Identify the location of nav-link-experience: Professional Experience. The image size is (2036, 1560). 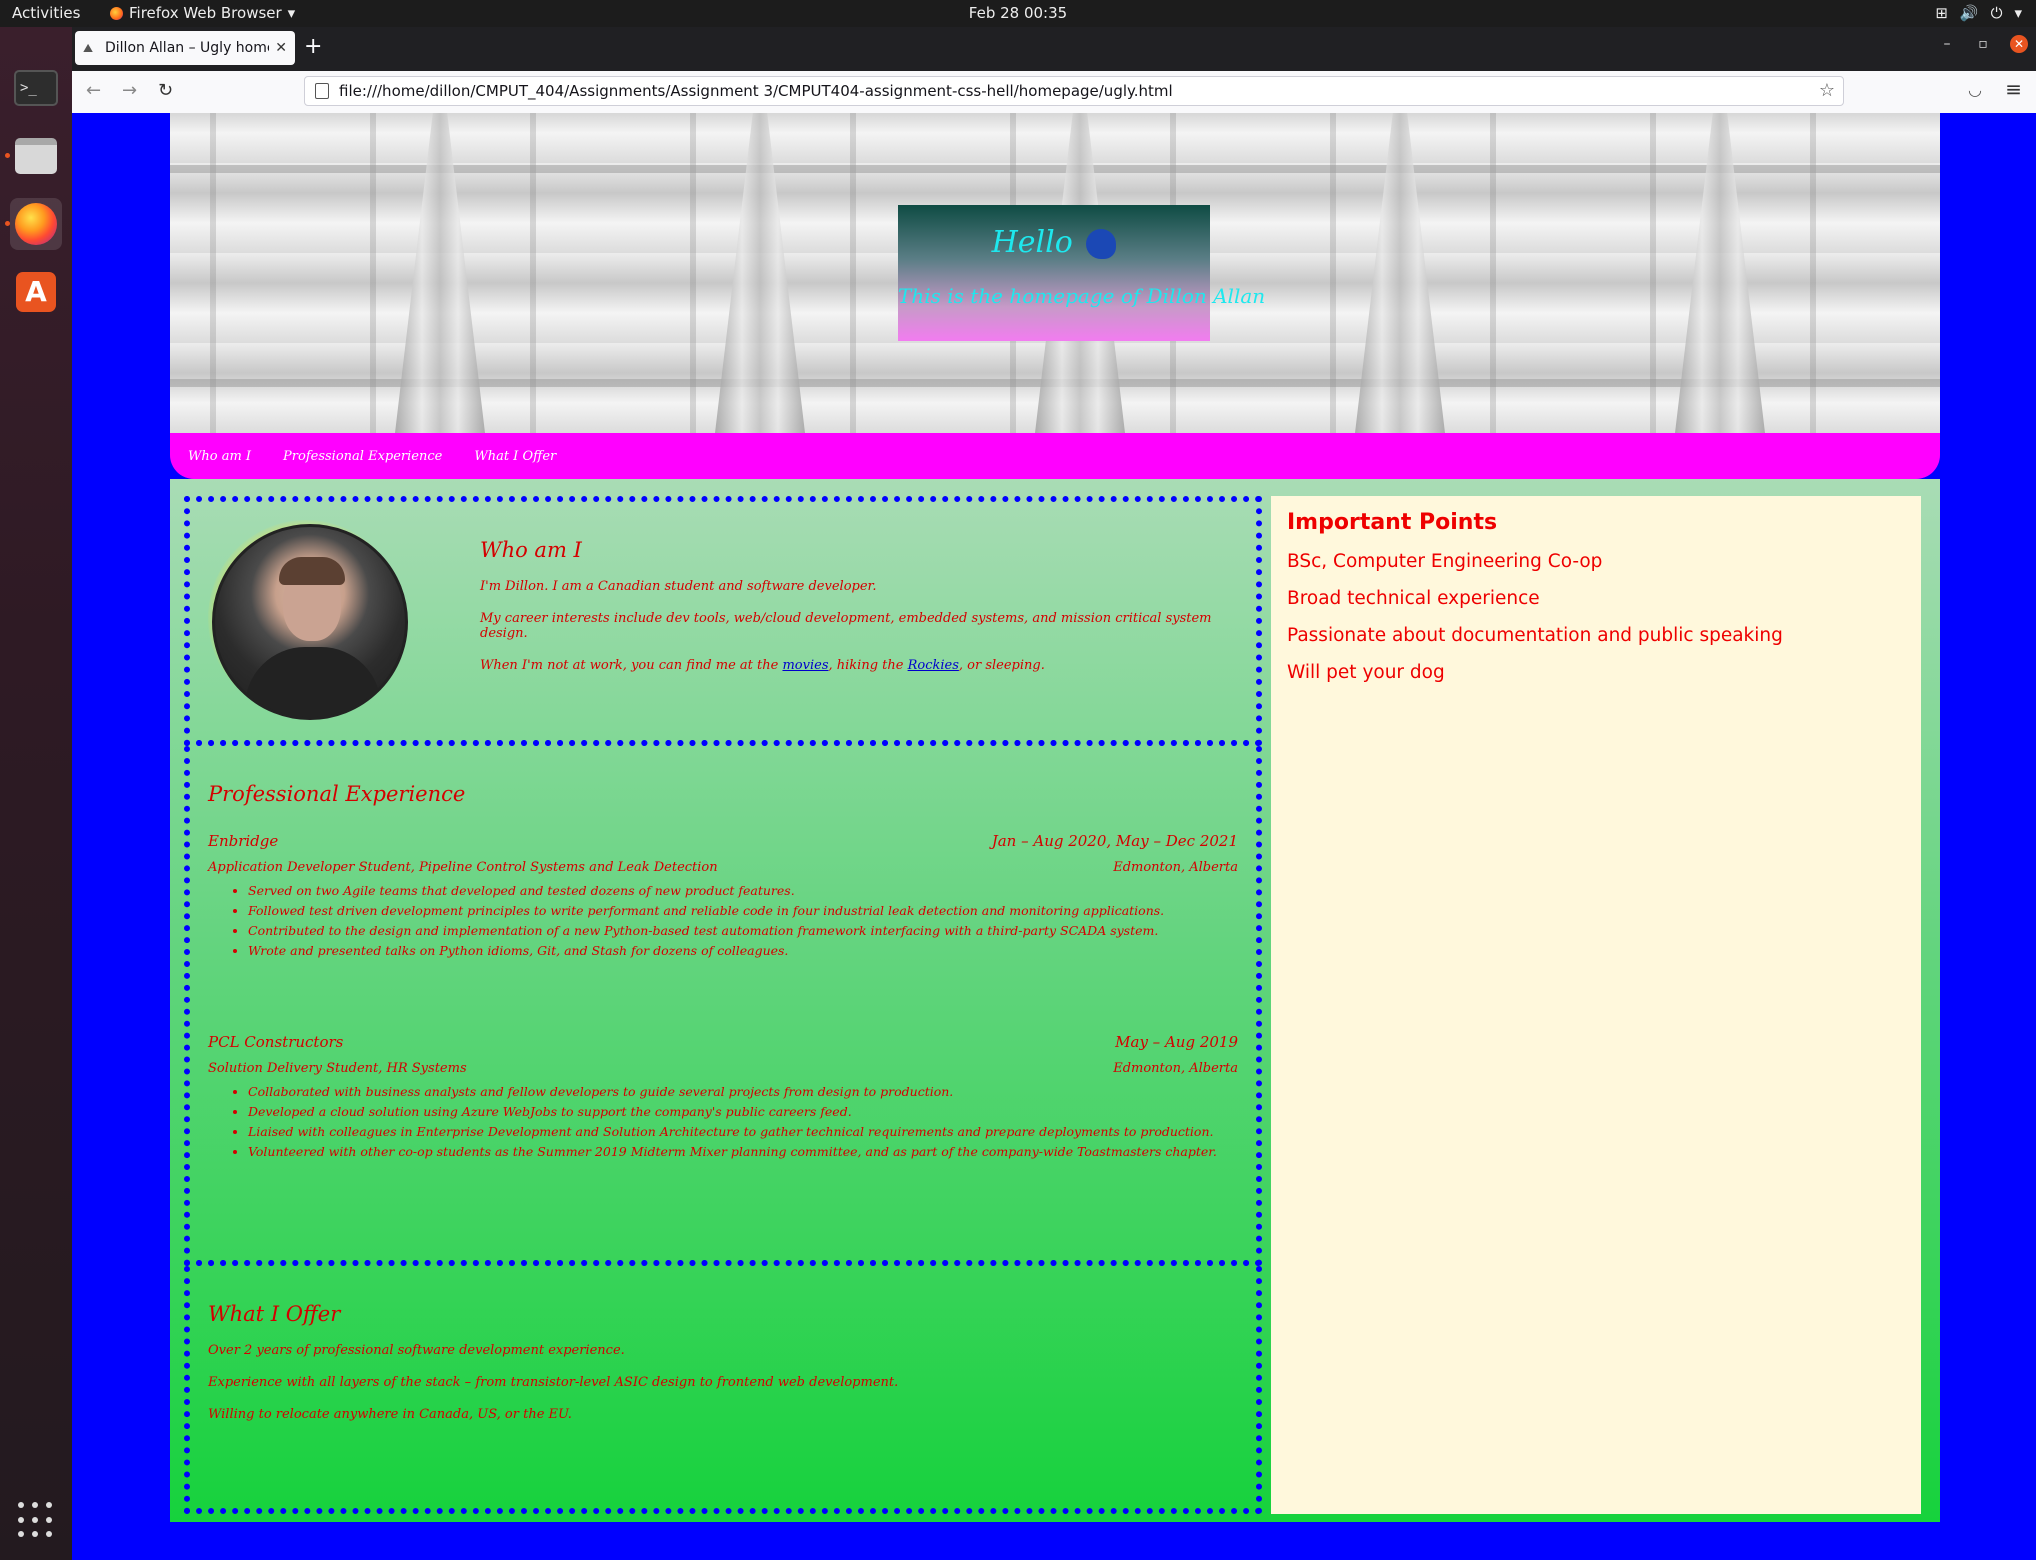
(362, 456).